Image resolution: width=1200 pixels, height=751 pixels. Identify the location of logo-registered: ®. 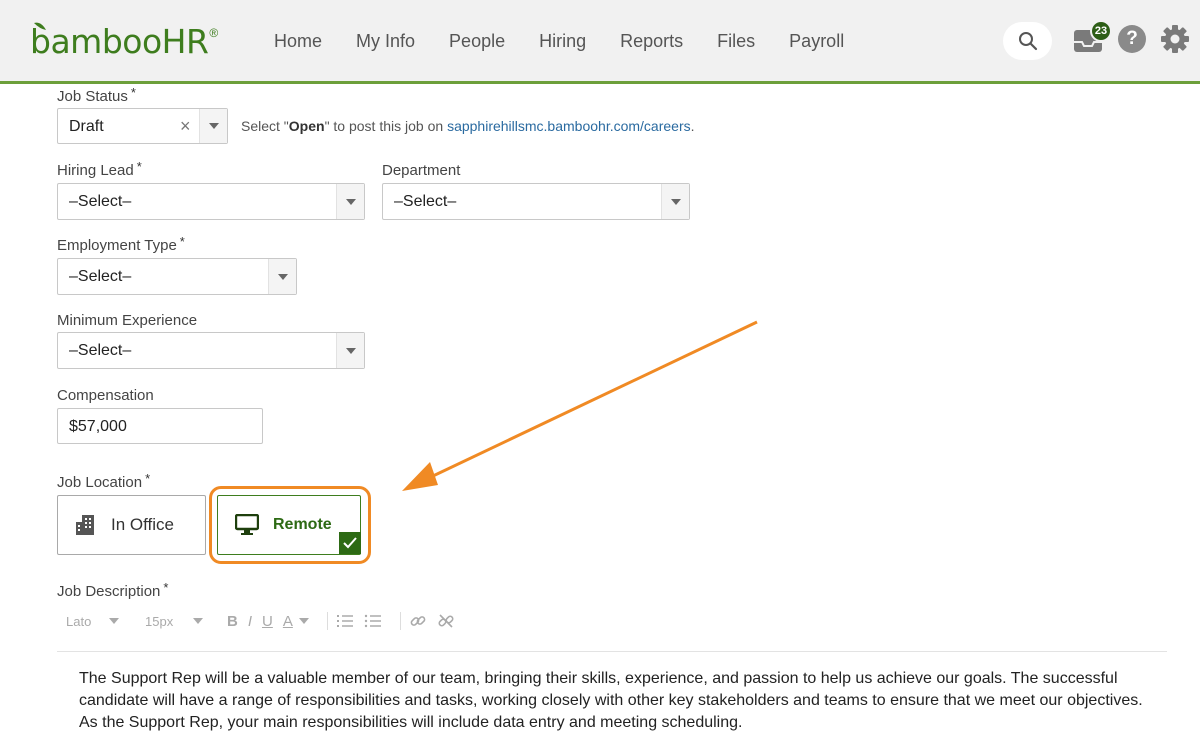
(214, 33).